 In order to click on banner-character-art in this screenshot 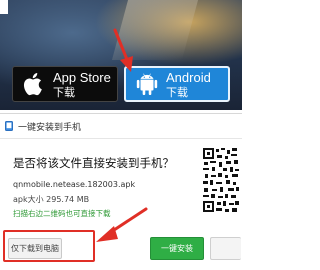, I will do `click(155, 30)`.